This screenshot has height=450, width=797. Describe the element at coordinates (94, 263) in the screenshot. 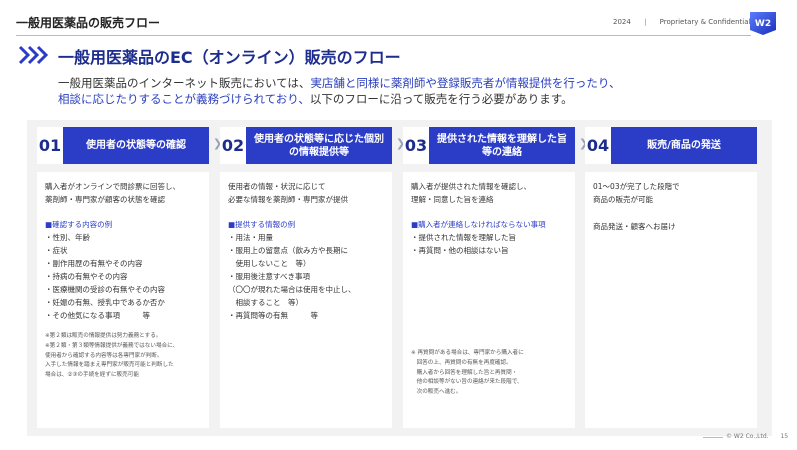

I see `card-list-item: ・副作用歴の有無やその内容` at that location.